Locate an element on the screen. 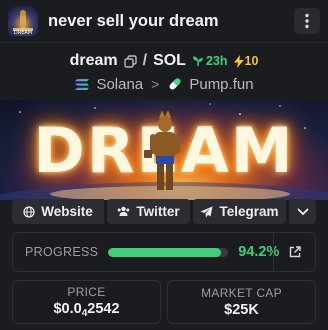 This screenshot has width=328, height=330. more-vertical-icon is located at coordinates (307, 21).